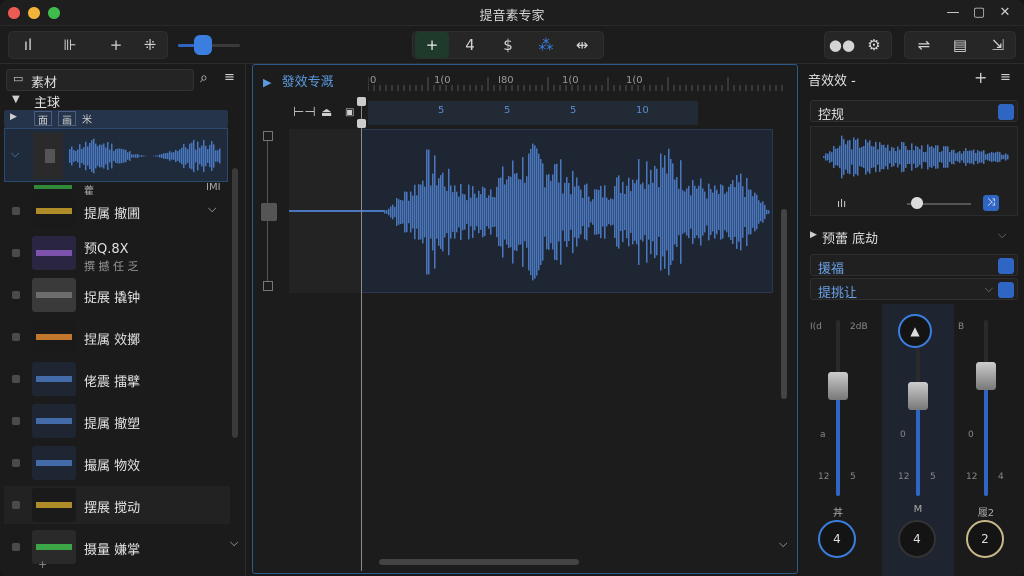 The height and width of the screenshot is (576, 1024). What do you see at coordinates (229, 77) in the screenshot?
I see `list-menu-icon: ≡` at bounding box center [229, 77].